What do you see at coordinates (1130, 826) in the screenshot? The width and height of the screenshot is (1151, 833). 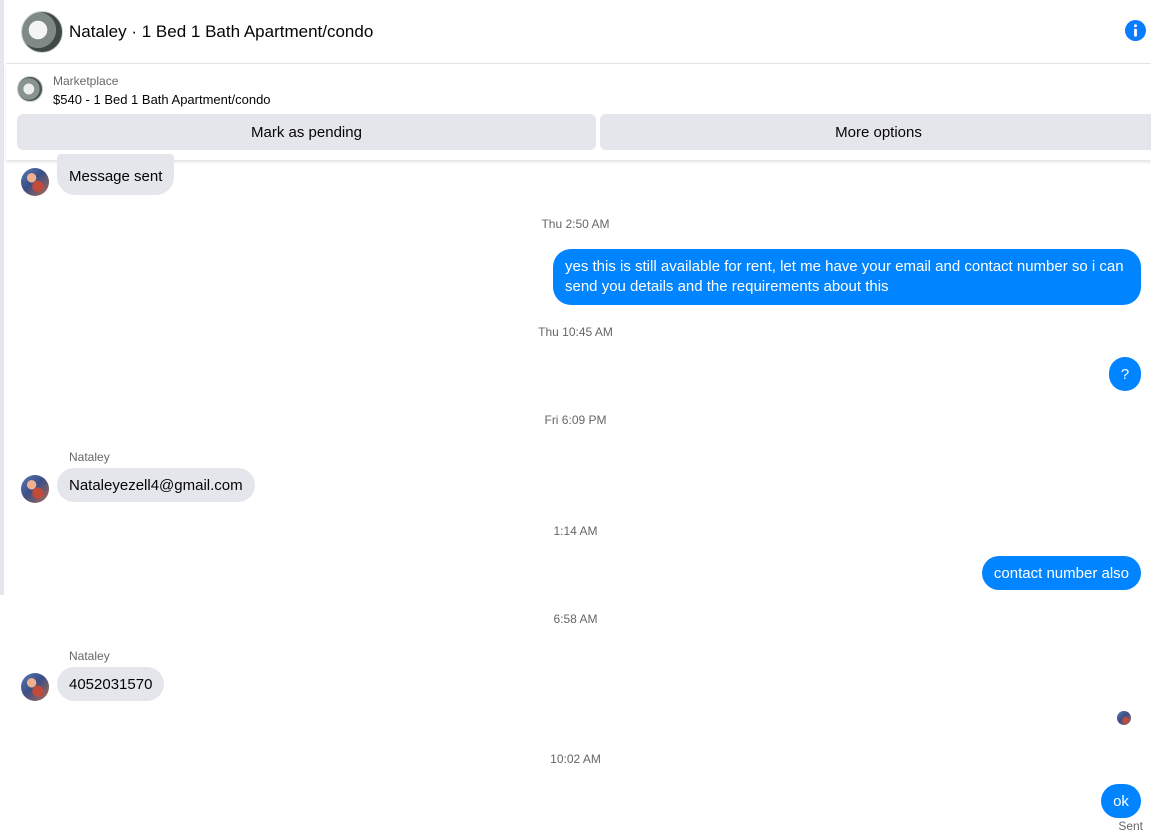 I see `message-status: Sent` at bounding box center [1130, 826].